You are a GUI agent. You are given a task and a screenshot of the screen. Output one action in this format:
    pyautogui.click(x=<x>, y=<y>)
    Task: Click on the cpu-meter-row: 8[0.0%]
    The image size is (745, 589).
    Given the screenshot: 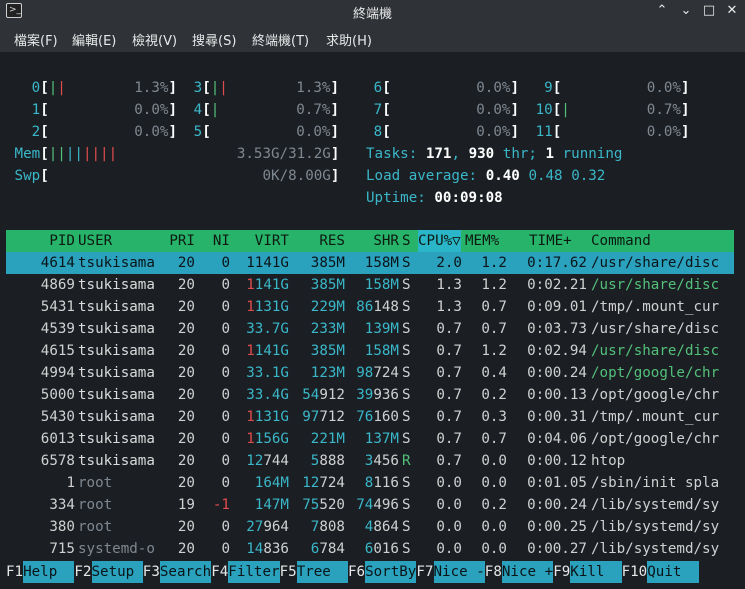 What is the action you would take?
    pyautogui.click(x=433, y=132)
    